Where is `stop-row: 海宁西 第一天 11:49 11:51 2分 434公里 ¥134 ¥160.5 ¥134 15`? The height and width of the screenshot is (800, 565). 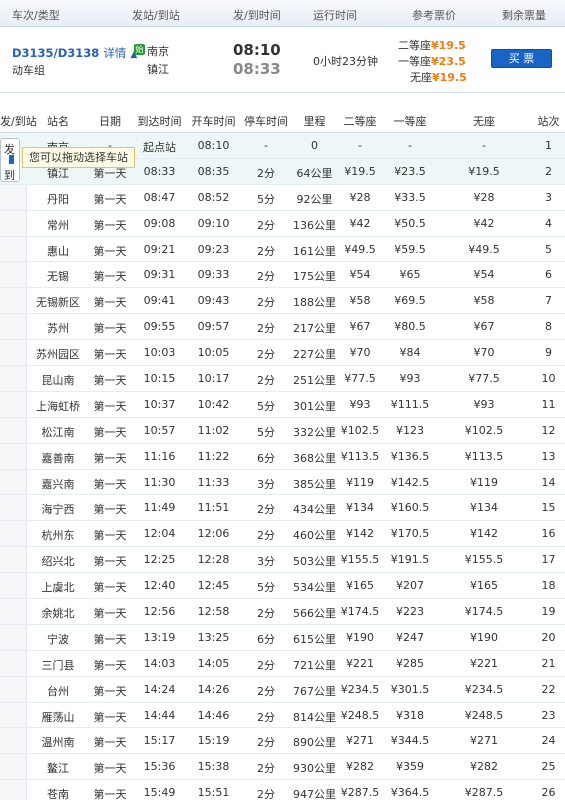
stop-row: 海宁西 第一天 11:49 11:51 2分 434公里 ¥134 ¥160.5 ¥134 15 is located at coordinates (282, 508).